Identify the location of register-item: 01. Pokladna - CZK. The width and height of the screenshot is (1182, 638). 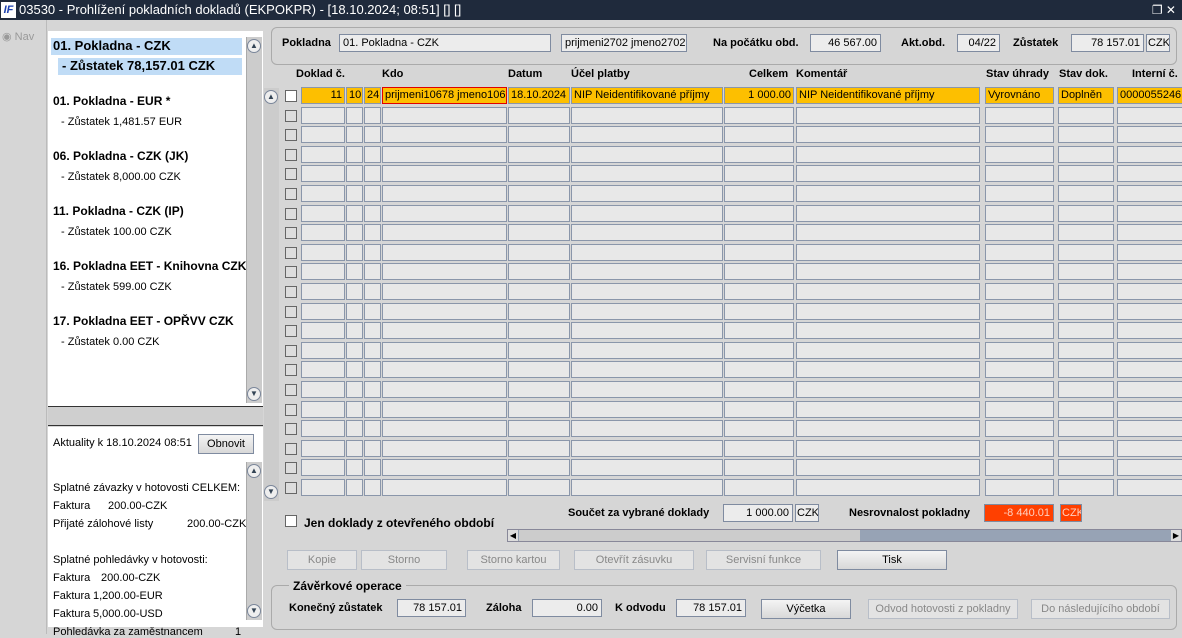
(146, 46).